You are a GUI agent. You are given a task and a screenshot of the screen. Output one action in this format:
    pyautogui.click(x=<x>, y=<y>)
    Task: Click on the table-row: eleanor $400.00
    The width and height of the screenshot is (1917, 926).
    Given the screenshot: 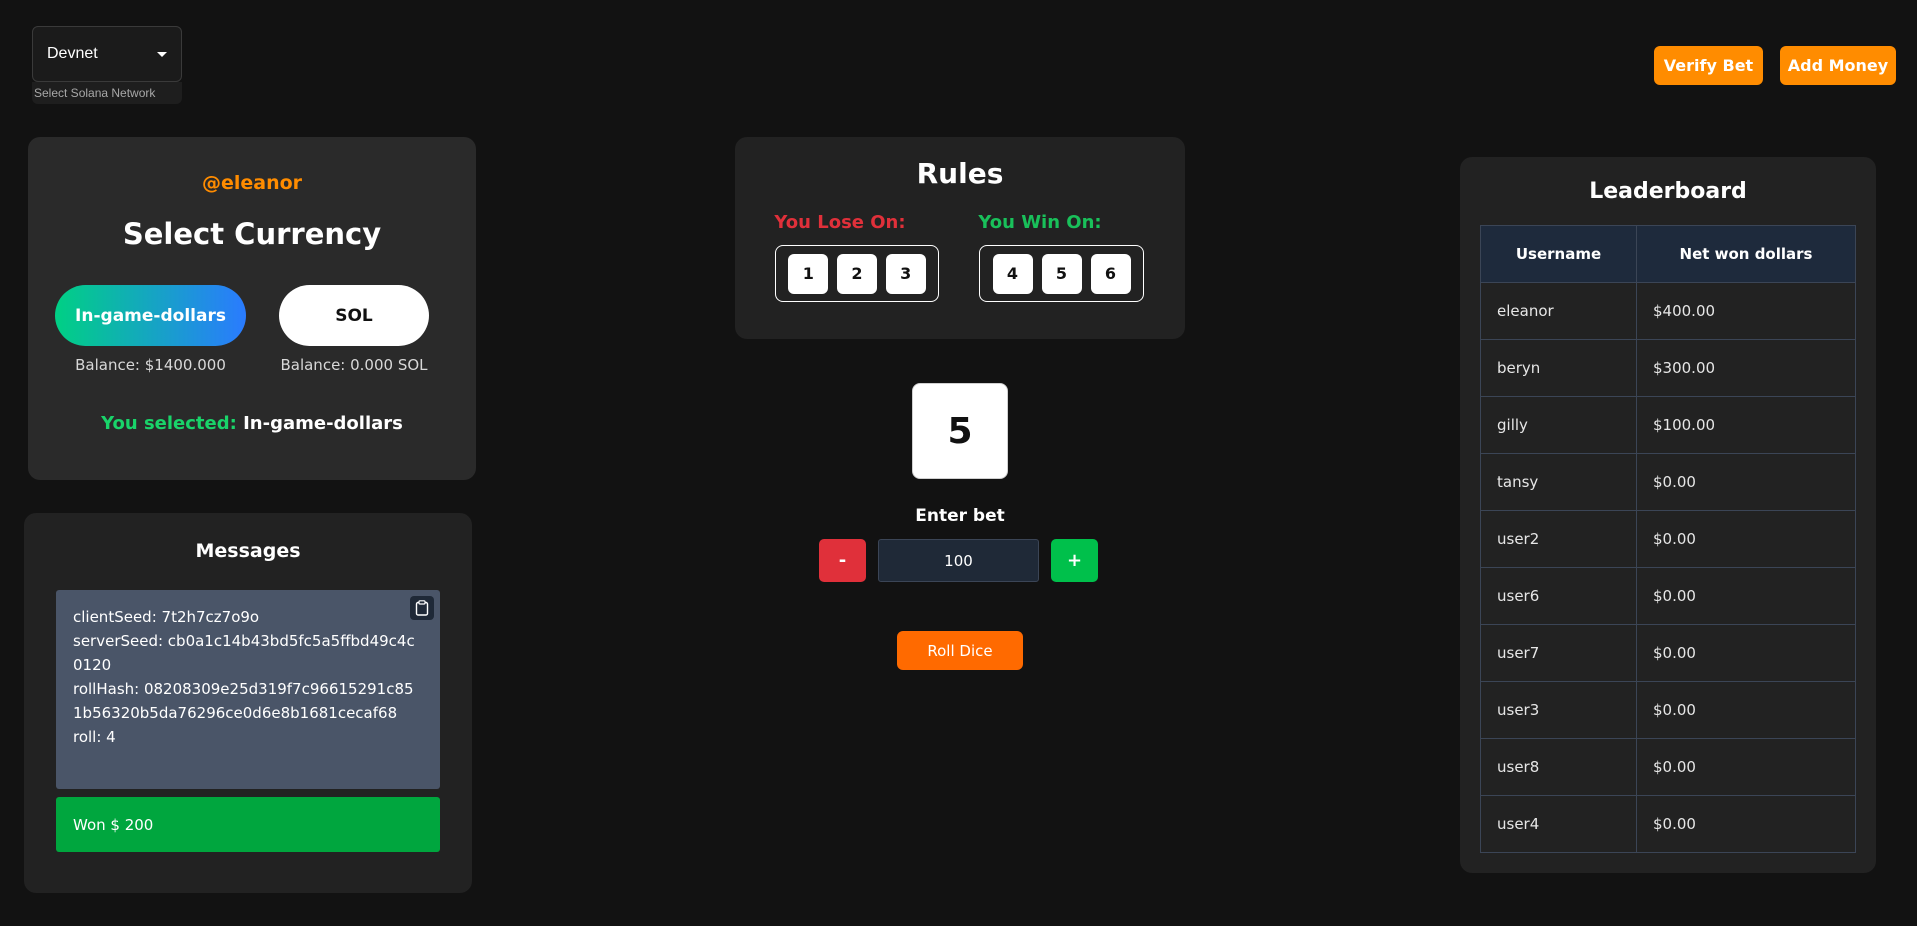 What is the action you would take?
    pyautogui.click(x=1668, y=311)
    